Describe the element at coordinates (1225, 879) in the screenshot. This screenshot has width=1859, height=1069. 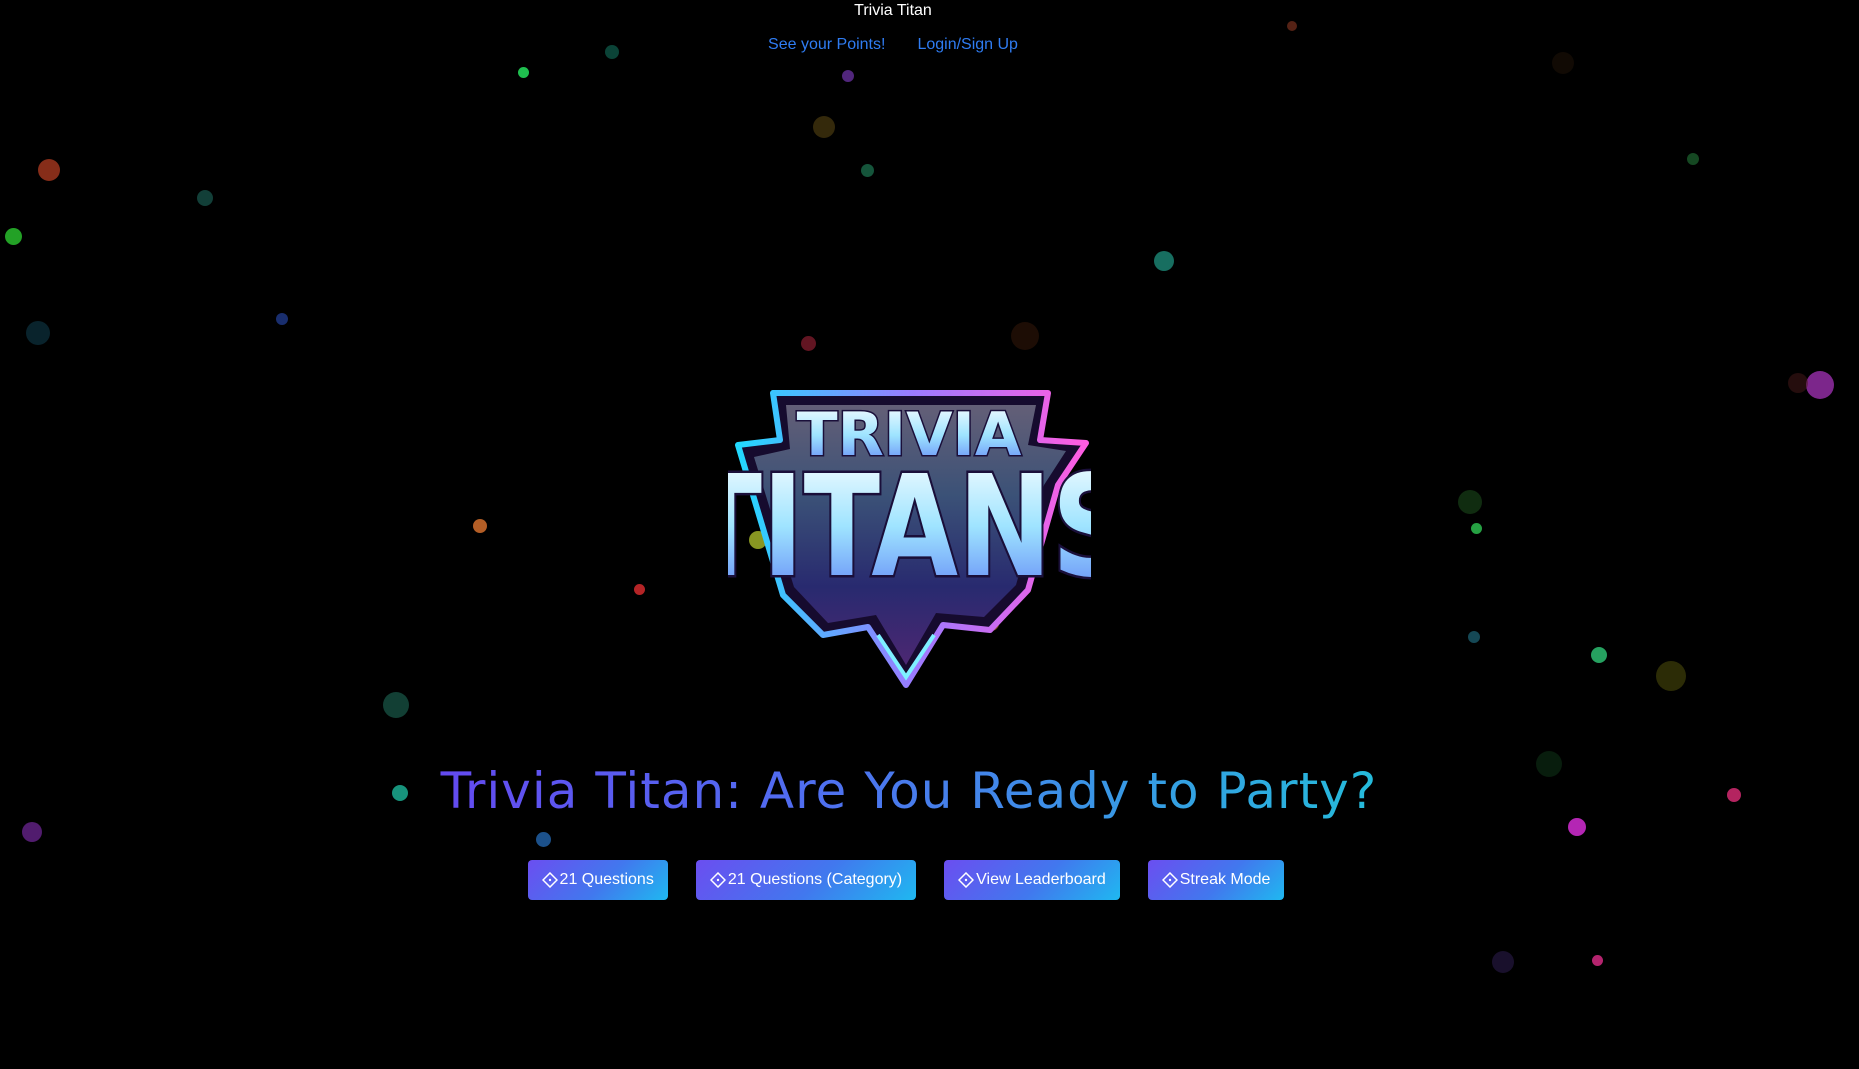
I see `button-label: Streak Mode` at that location.